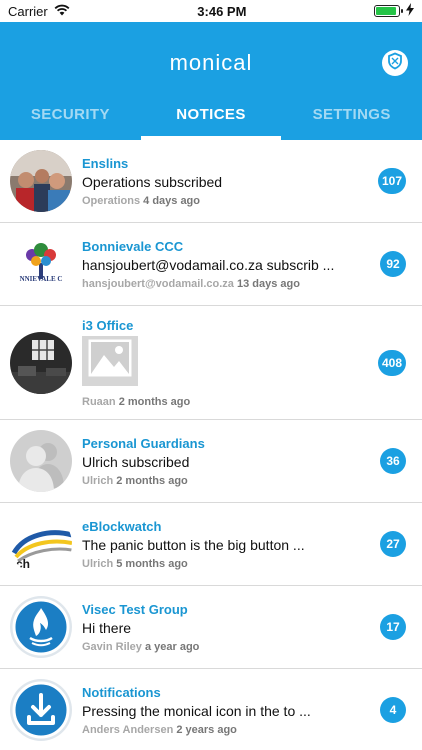  Describe the element at coordinates (391, 362) in the screenshot. I see `notice-count-badge: 408` at that location.